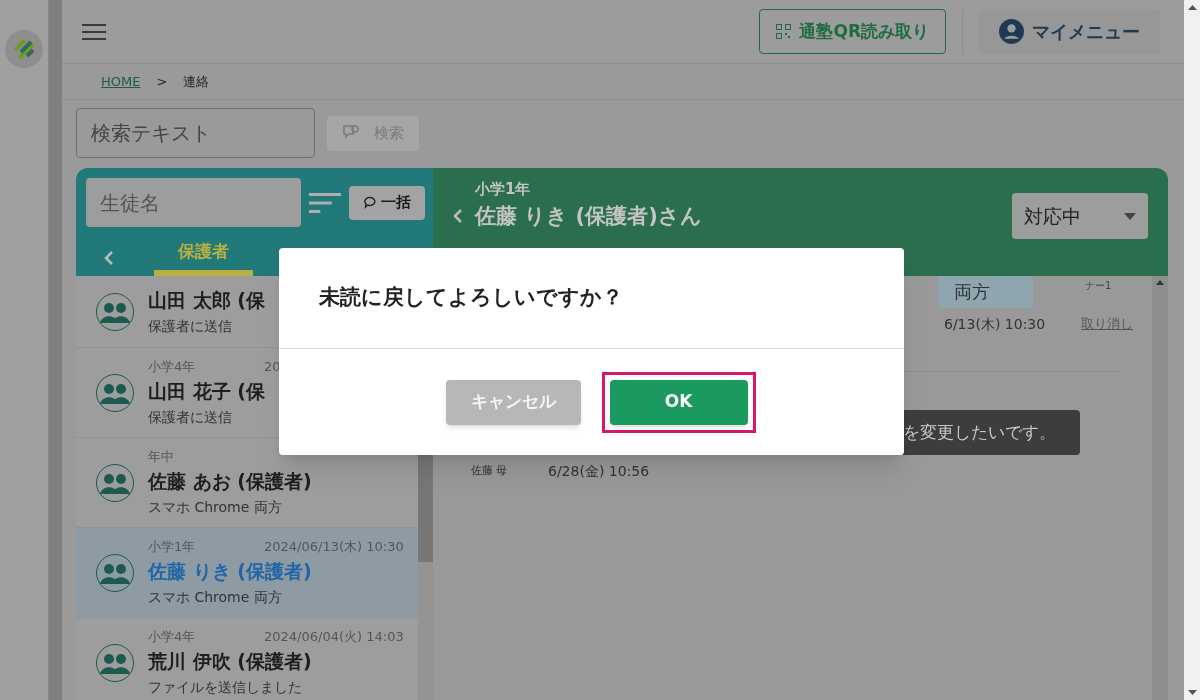  What do you see at coordinates (991, 432) in the screenshot?
I see `message-bubble: を変更したいです。` at bounding box center [991, 432].